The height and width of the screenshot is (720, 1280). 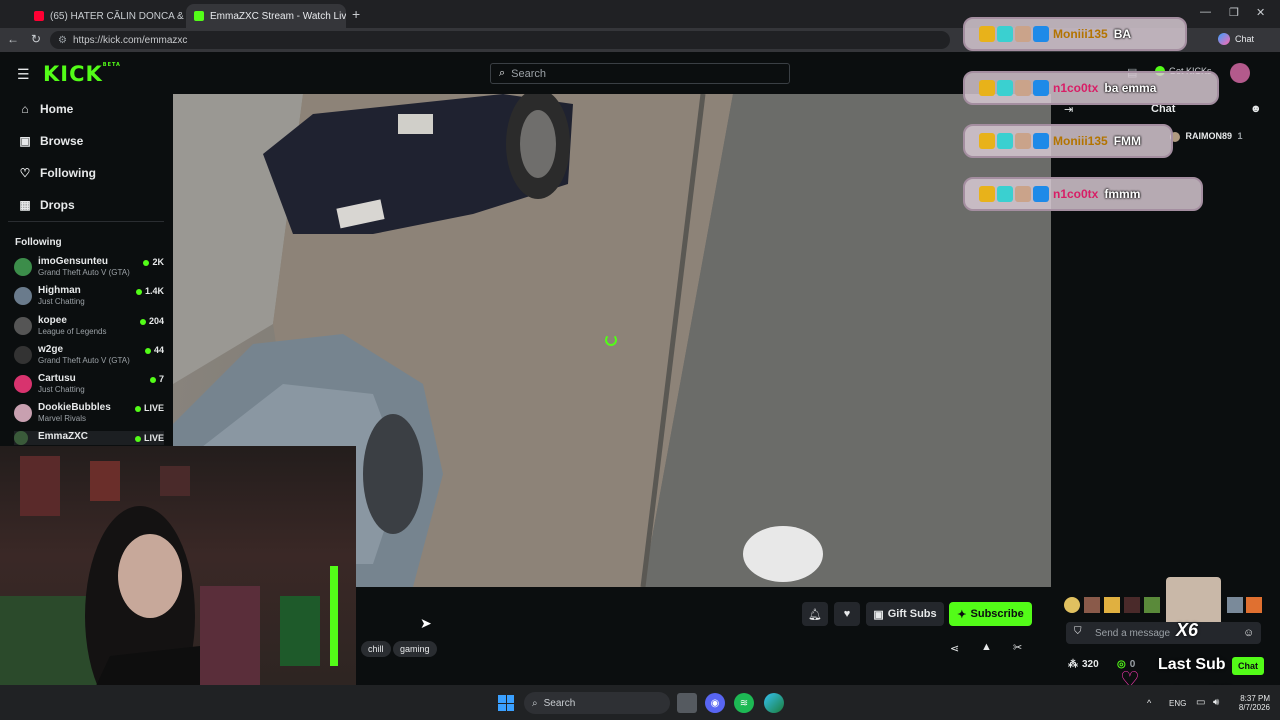 What do you see at coordinates (962, 614) in the screenshot?
I see `star-icon: ✦` at bounding box center [962, 614].